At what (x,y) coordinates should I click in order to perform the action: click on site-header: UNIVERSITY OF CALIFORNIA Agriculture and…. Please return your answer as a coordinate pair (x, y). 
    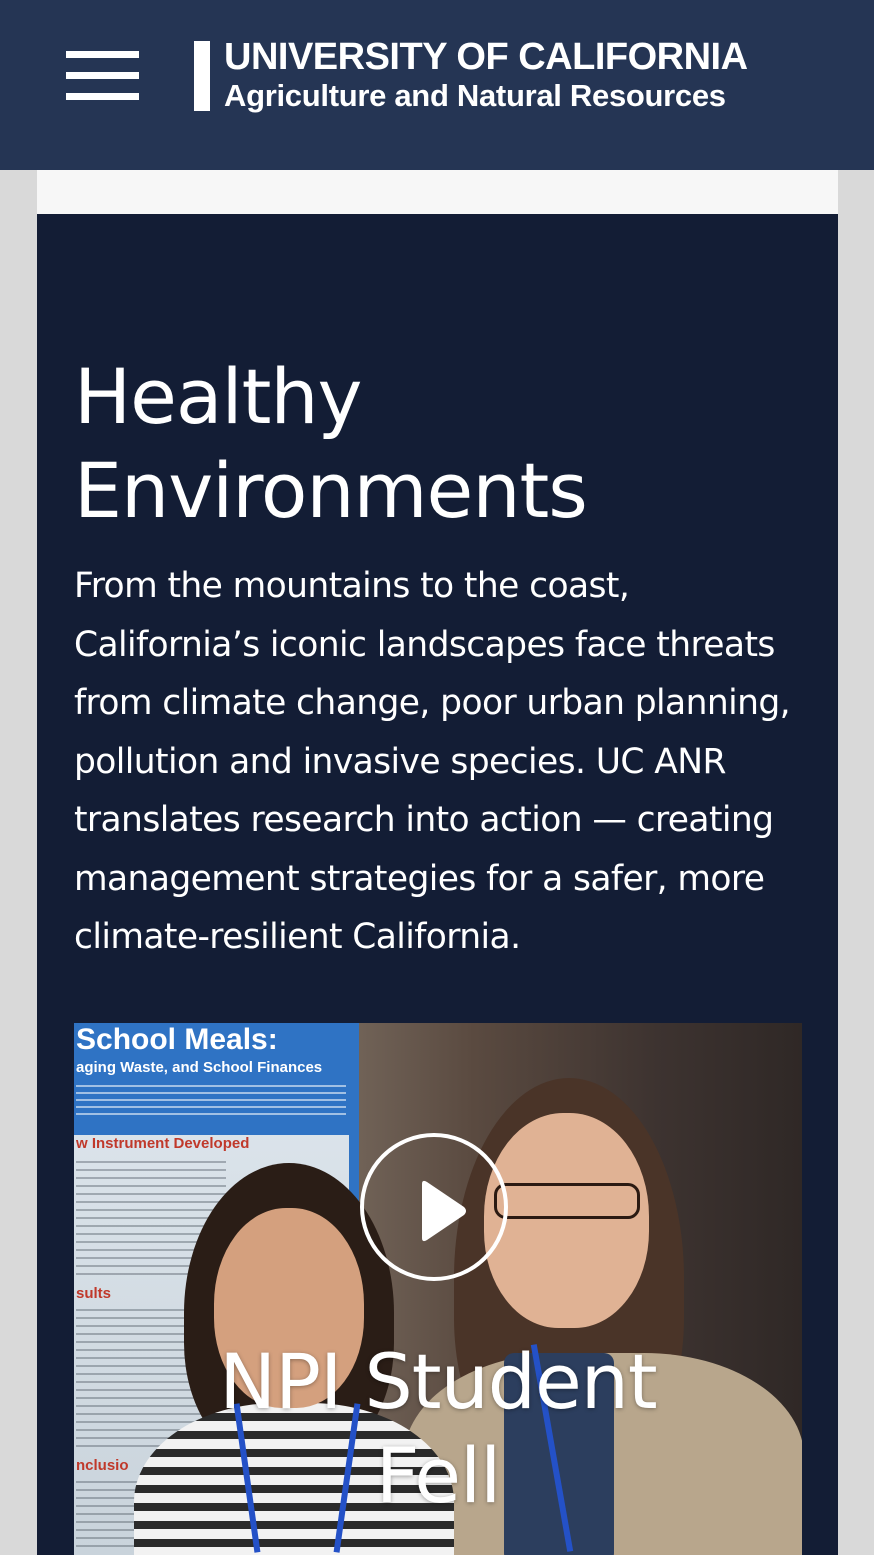
    Looking at the image, I should click on (437, 85).